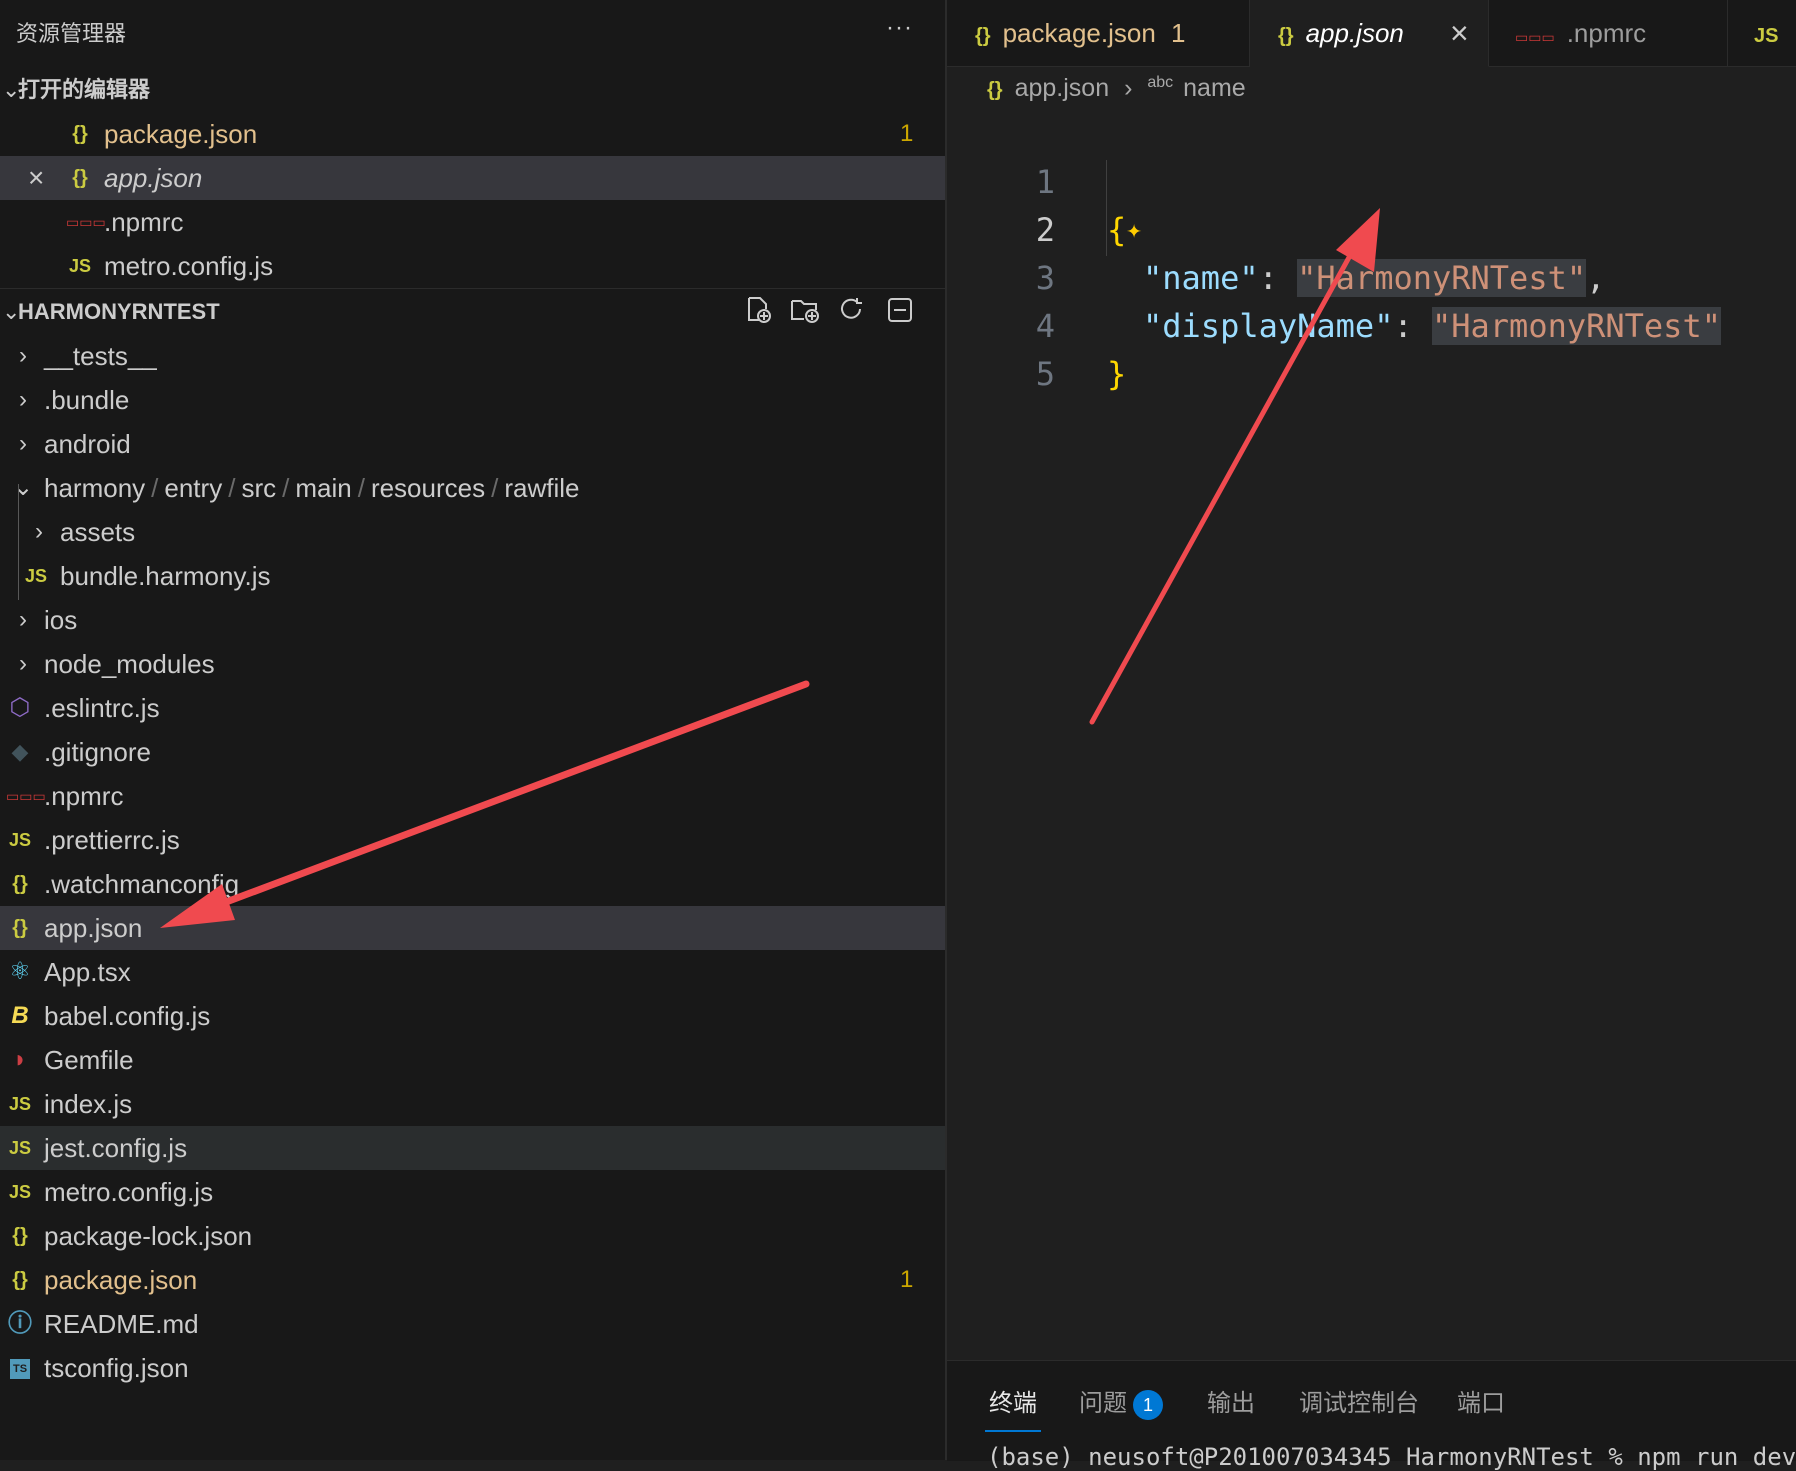 Image resolution: width=1796 pixels, height=1471 pixels. I want to click on tree-file: ⚛ App.tsx, so click(472, 972).